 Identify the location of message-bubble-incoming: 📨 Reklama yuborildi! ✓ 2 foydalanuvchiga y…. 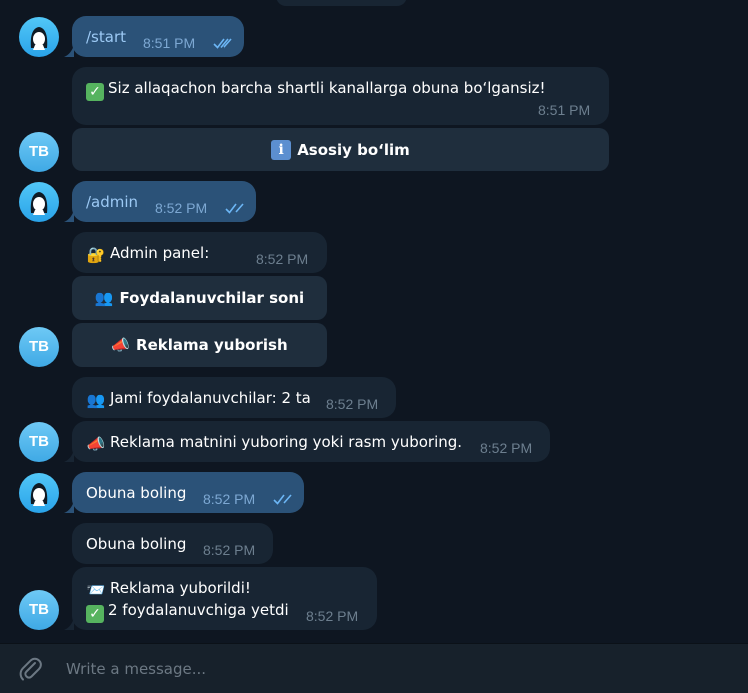
(224, 598).